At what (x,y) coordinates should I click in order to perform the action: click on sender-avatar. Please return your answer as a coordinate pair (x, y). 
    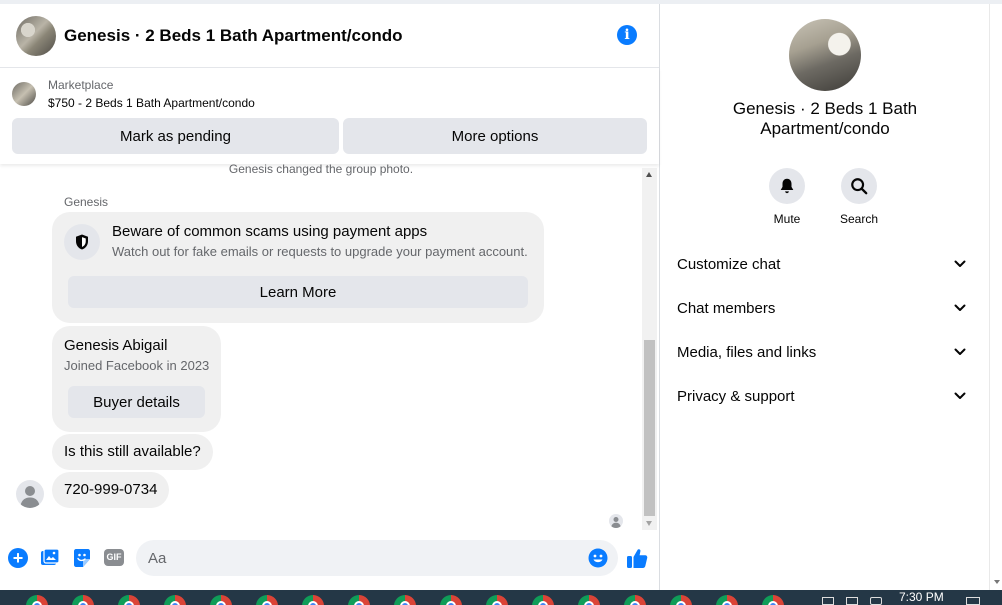
    Looking at the image, I should click on (30, 494).